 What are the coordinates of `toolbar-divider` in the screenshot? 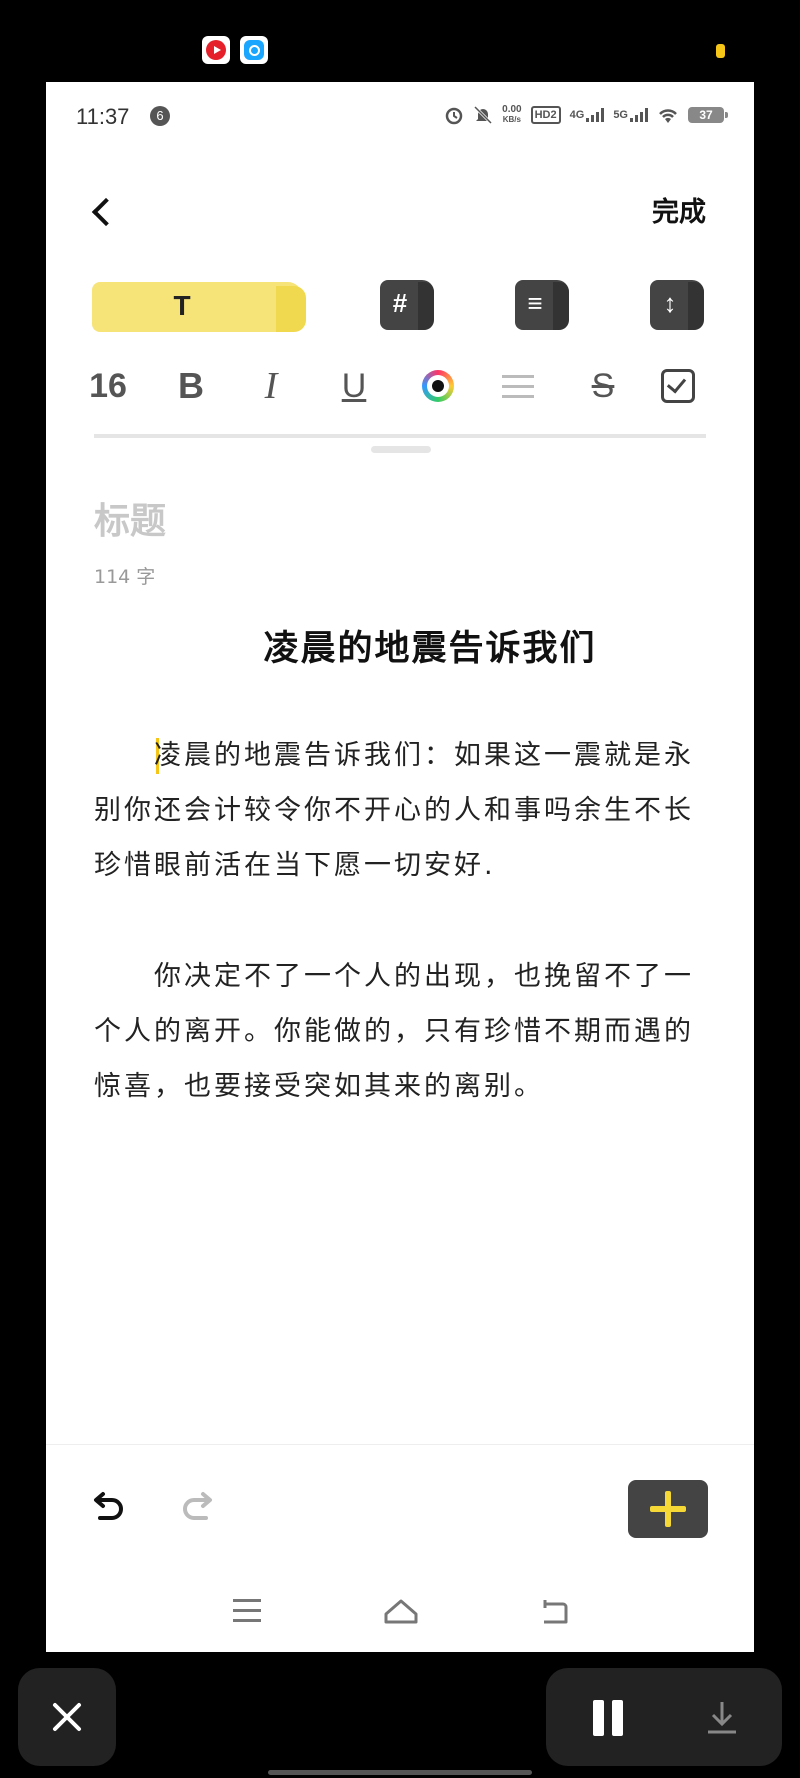 It's located at (400, 436).